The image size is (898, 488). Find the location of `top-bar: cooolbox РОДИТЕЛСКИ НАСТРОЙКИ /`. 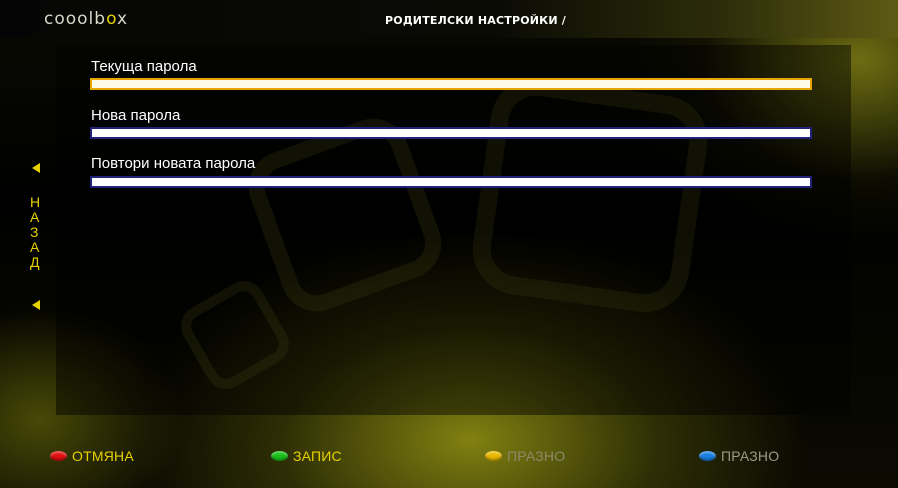

top-bar: cooolbox РОДИТЕЛСКИ НАСТРОЙКИ / is located at coordinates (449, 19).